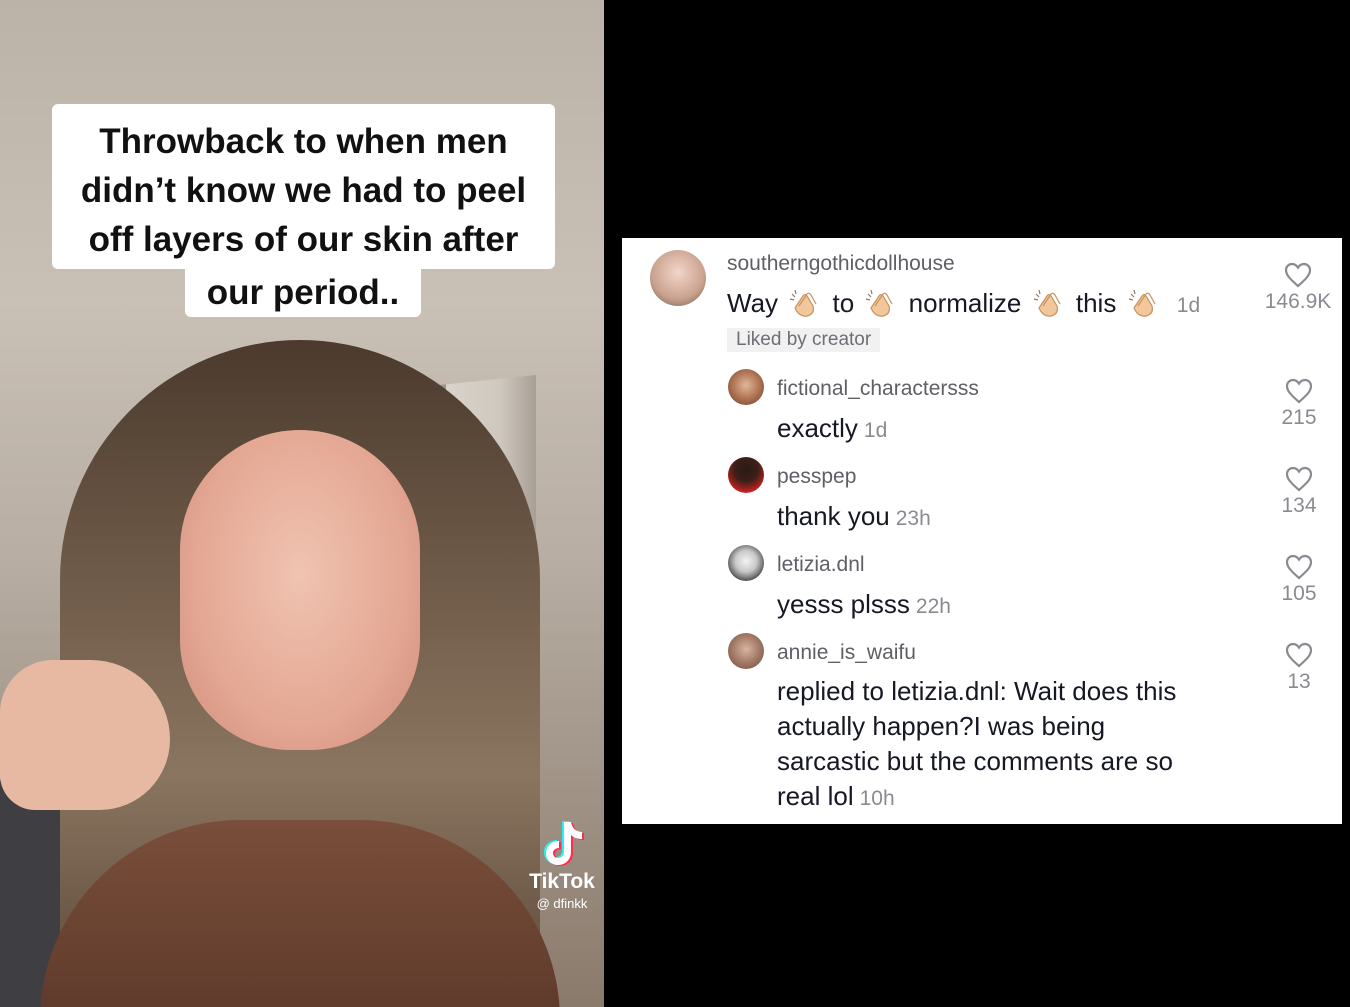  I want to click on comment-word: normalize, so click(965, 303).